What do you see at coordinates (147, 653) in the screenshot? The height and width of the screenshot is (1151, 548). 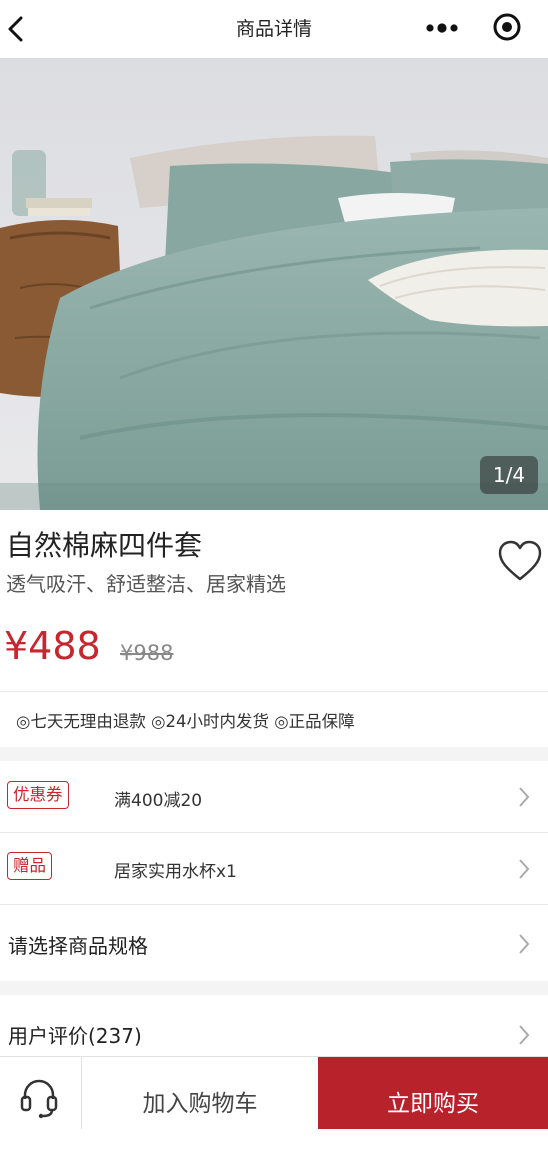 I see `original-price: ¥988` at bounding box center [147, 653].